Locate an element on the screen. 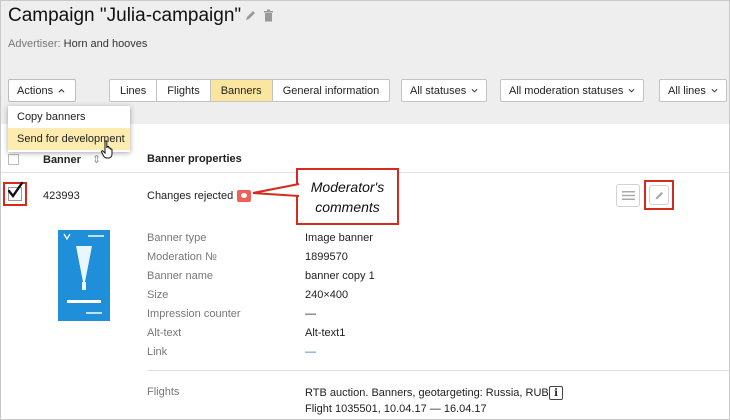  column-header-banner: Banner ⇕ is located at coordinates (72, 159).